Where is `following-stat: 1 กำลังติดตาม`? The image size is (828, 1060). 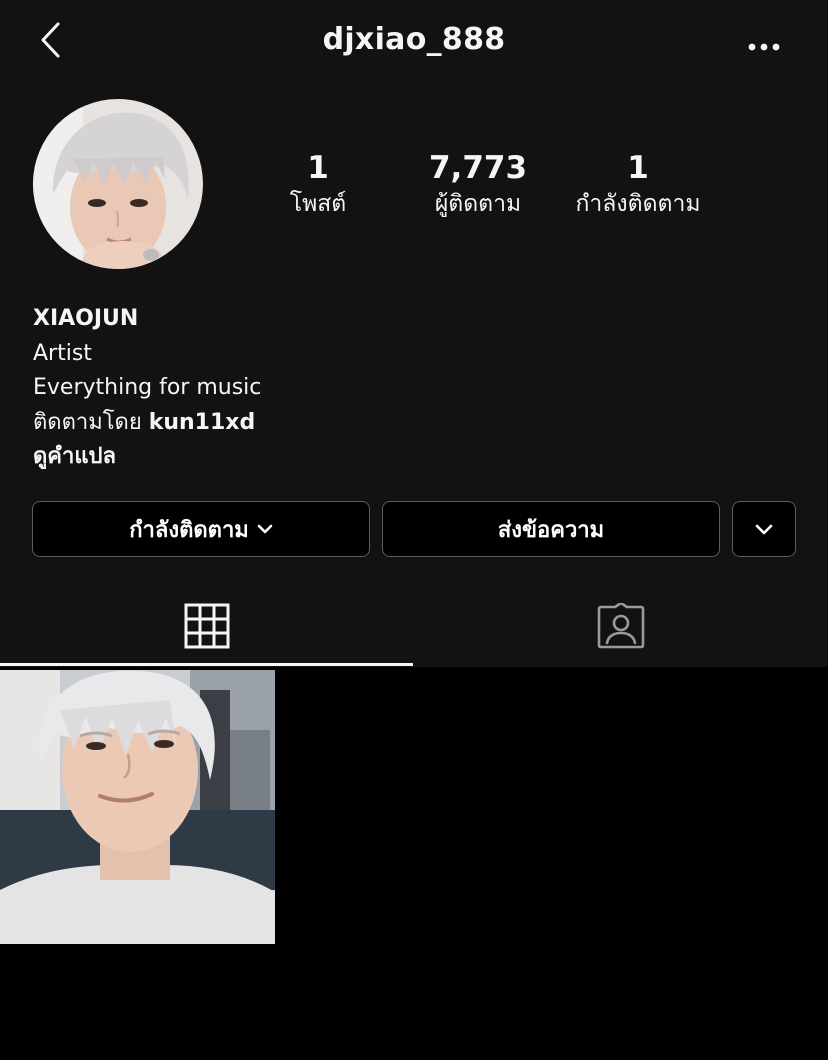 following-stat: 1 กำลังติดตาม is located at coordinates (638, 185).